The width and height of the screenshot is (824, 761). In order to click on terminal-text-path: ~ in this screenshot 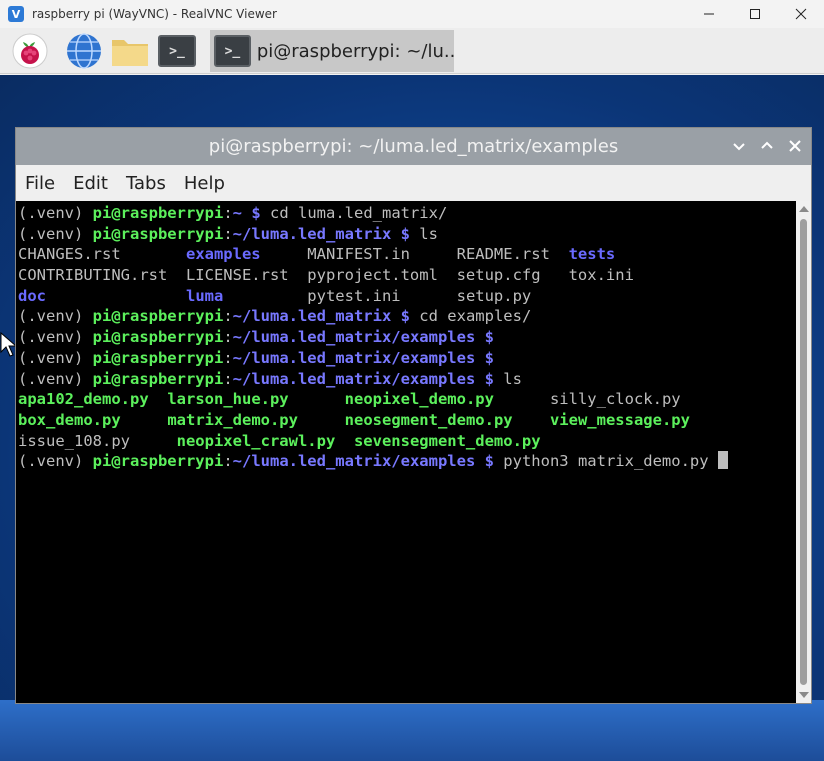, I will do `click(237, 213)`.